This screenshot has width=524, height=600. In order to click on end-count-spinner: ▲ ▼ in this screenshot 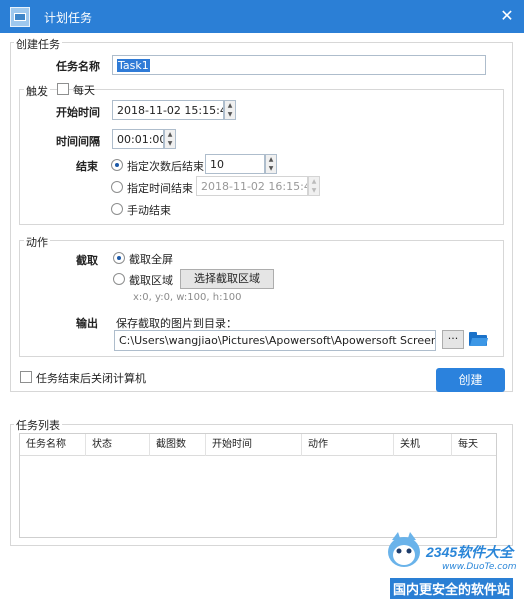, I will do `click(271, 164)`.